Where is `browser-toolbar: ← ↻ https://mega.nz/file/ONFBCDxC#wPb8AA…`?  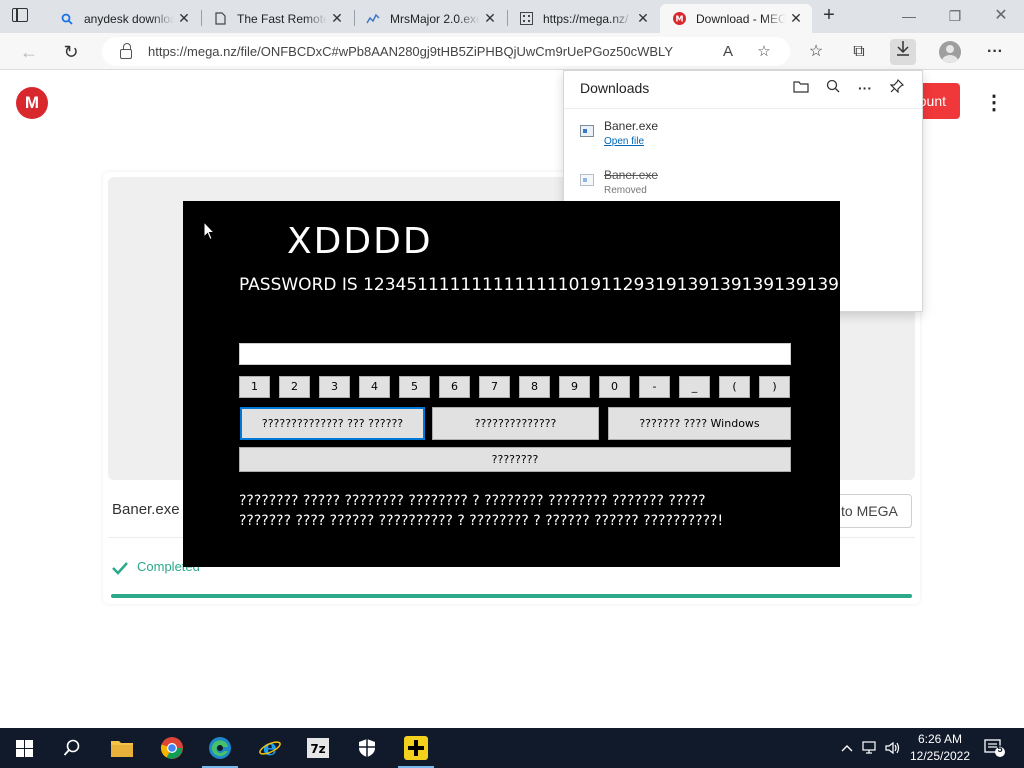 browser-toolbar: ← ↻ https://mega.nz/file/ONFBCDxC#wPb8AA… is located at coordinates (512, 51).